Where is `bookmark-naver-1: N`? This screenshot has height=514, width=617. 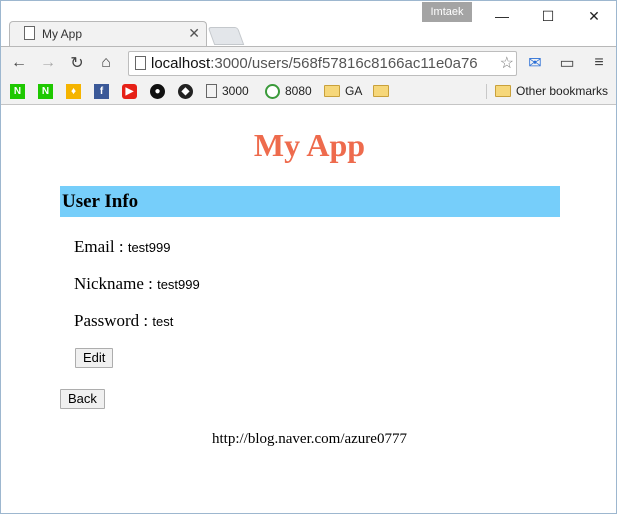
bookmark-naver-1: N is located at coordinates (17, 91).